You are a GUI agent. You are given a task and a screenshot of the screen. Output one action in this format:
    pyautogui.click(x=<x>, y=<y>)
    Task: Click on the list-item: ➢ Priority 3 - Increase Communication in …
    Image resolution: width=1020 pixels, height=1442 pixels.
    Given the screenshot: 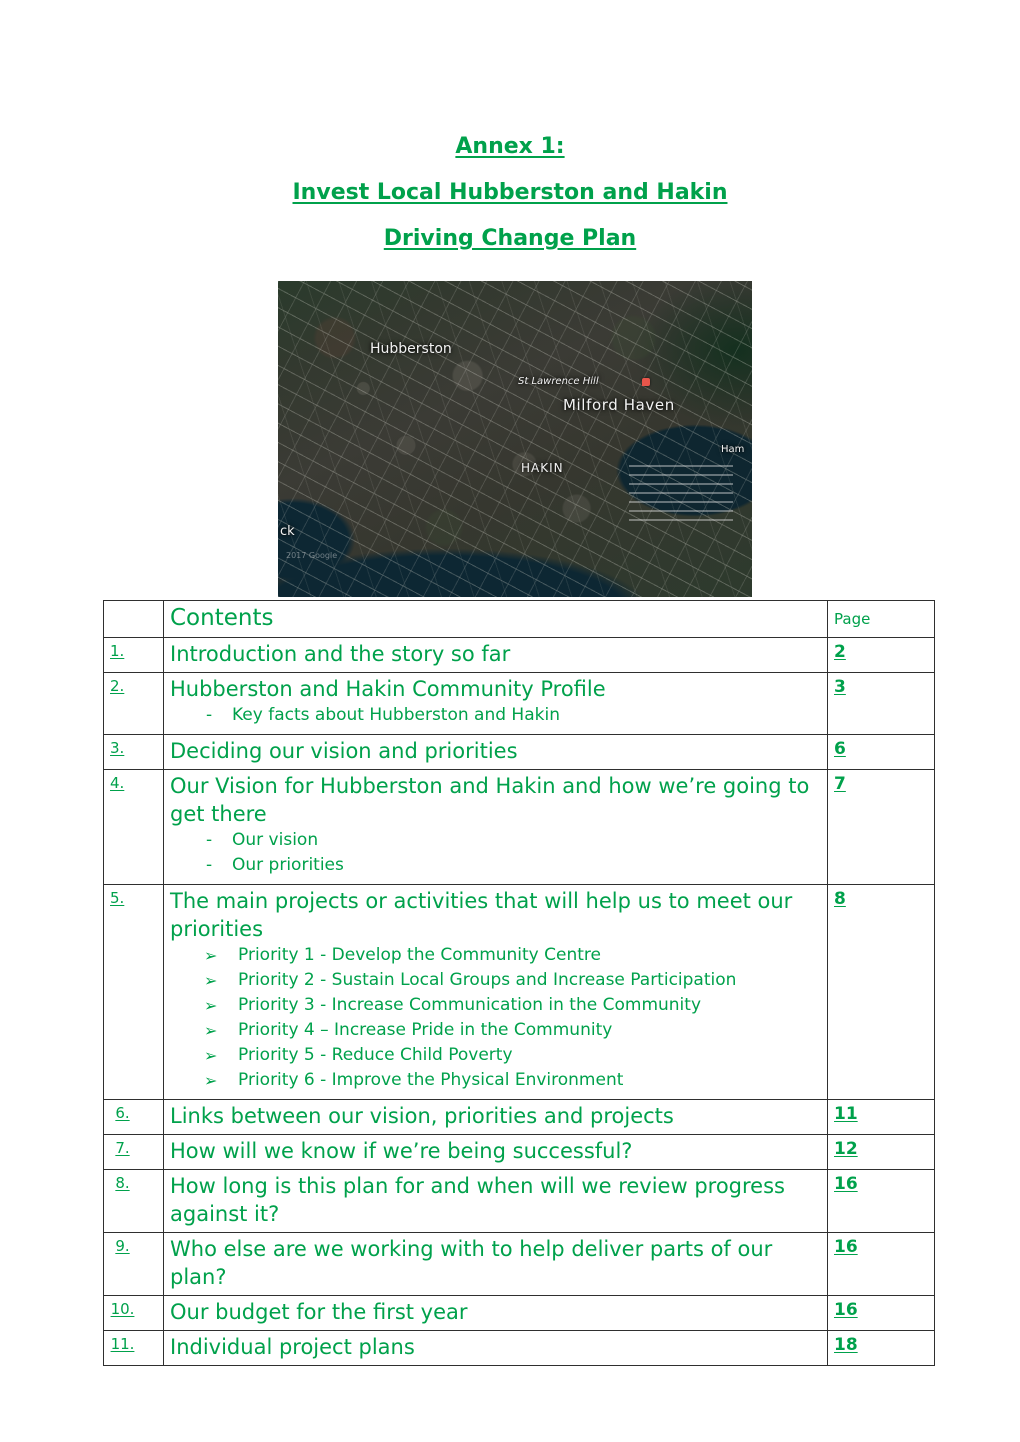 What is the action you would take?
    pyautogui.click(x=496, y=1005)
    